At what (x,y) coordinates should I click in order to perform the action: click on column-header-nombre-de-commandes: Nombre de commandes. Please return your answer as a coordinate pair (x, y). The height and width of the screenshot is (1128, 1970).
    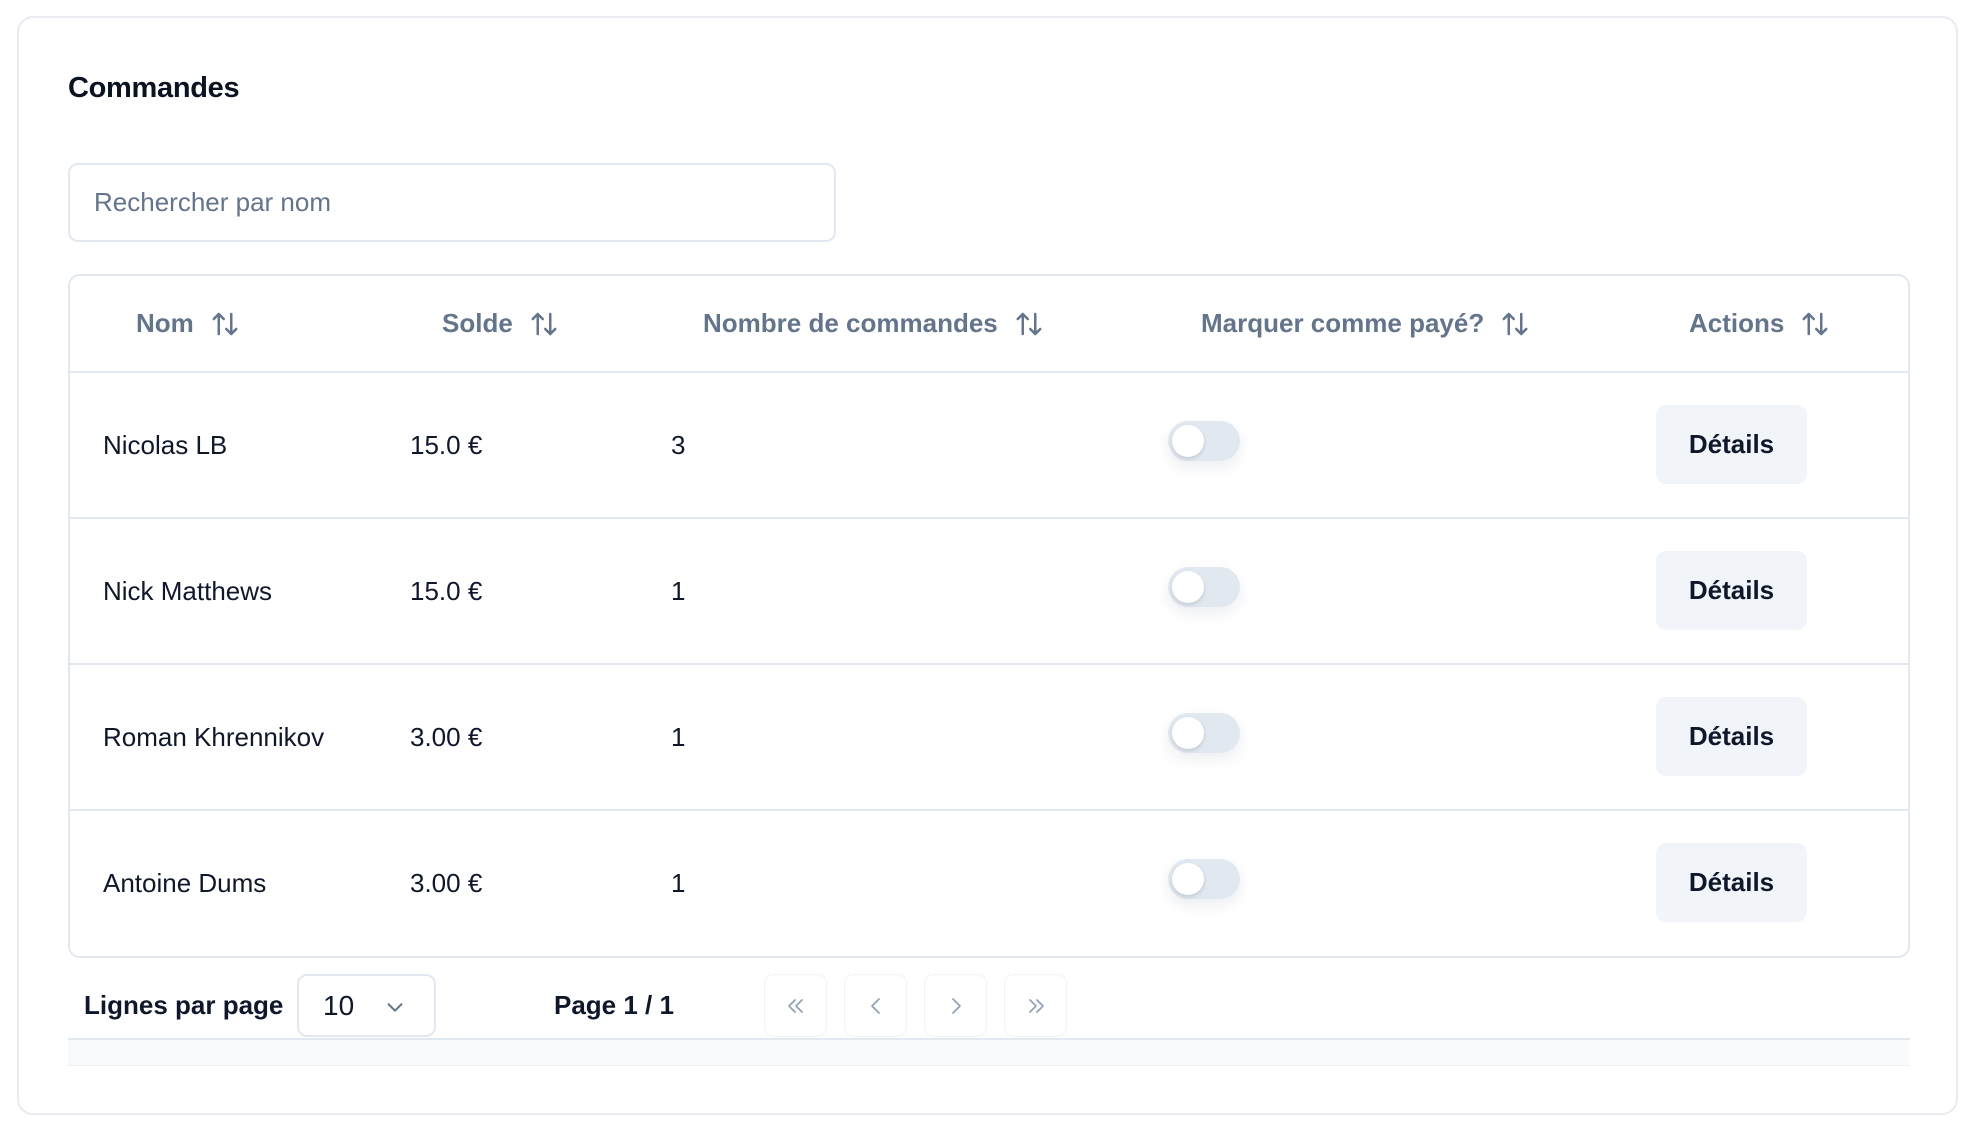
    Looking at the image, I should click on (873, 323).